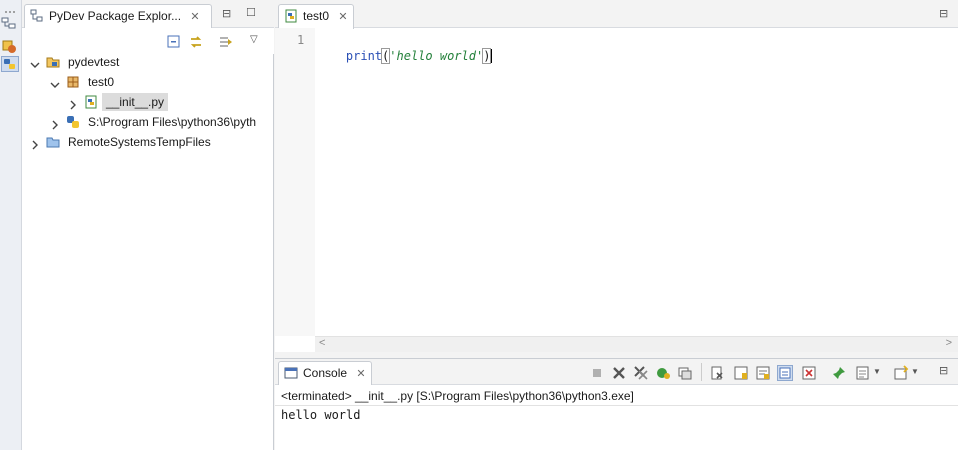 The height and width of the screenshot is (450, 958). Describe the element at coordinates (174, 42) in the screenshot. I see `collapse-all-icon` at that location.